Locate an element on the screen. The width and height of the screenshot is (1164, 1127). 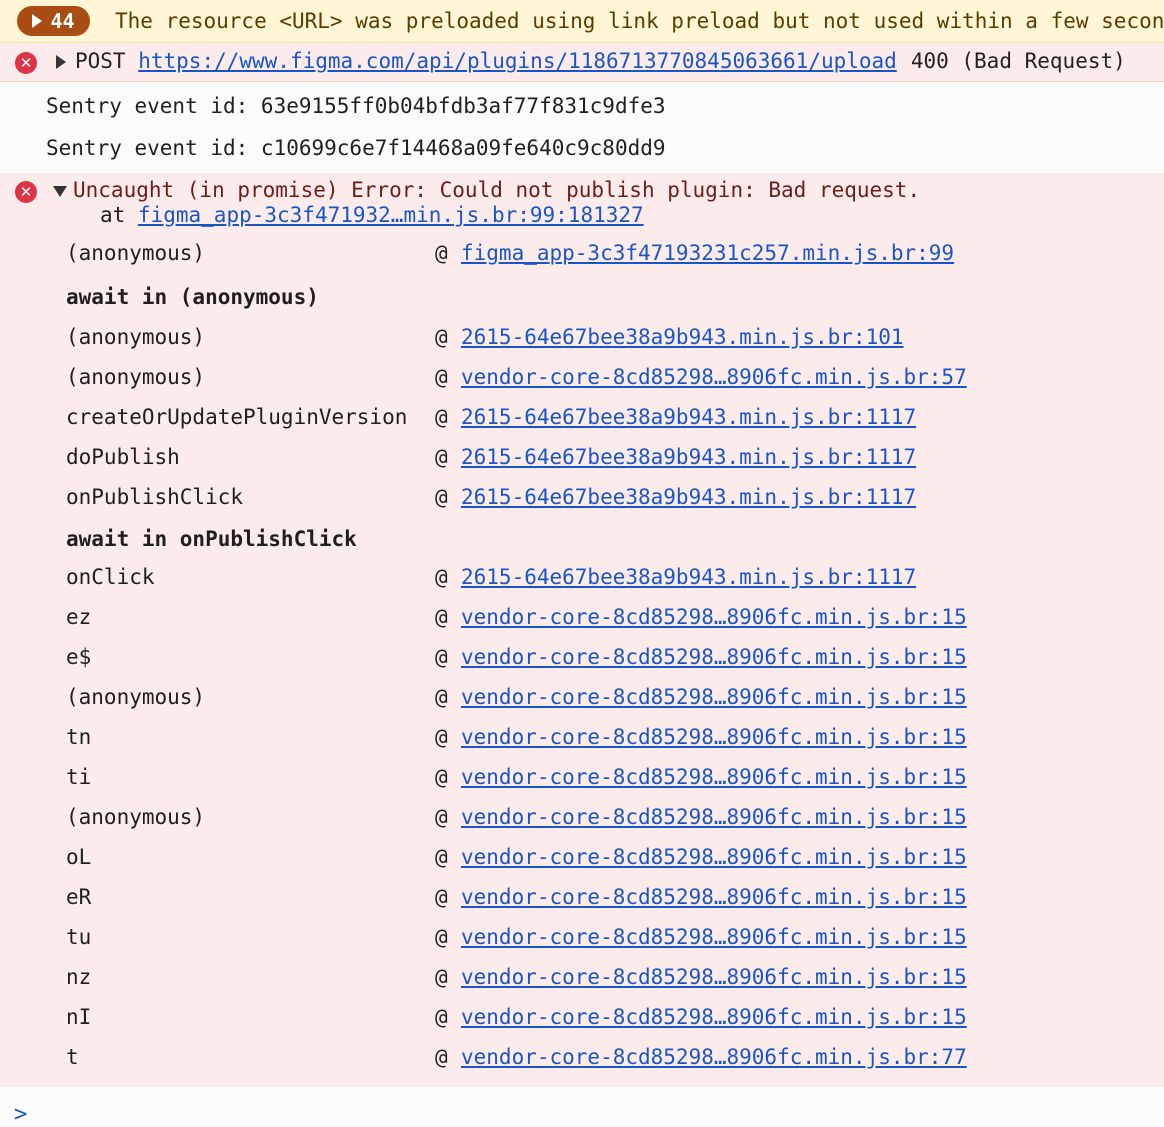
function-name: e$ is located at coordinates (79, 657).